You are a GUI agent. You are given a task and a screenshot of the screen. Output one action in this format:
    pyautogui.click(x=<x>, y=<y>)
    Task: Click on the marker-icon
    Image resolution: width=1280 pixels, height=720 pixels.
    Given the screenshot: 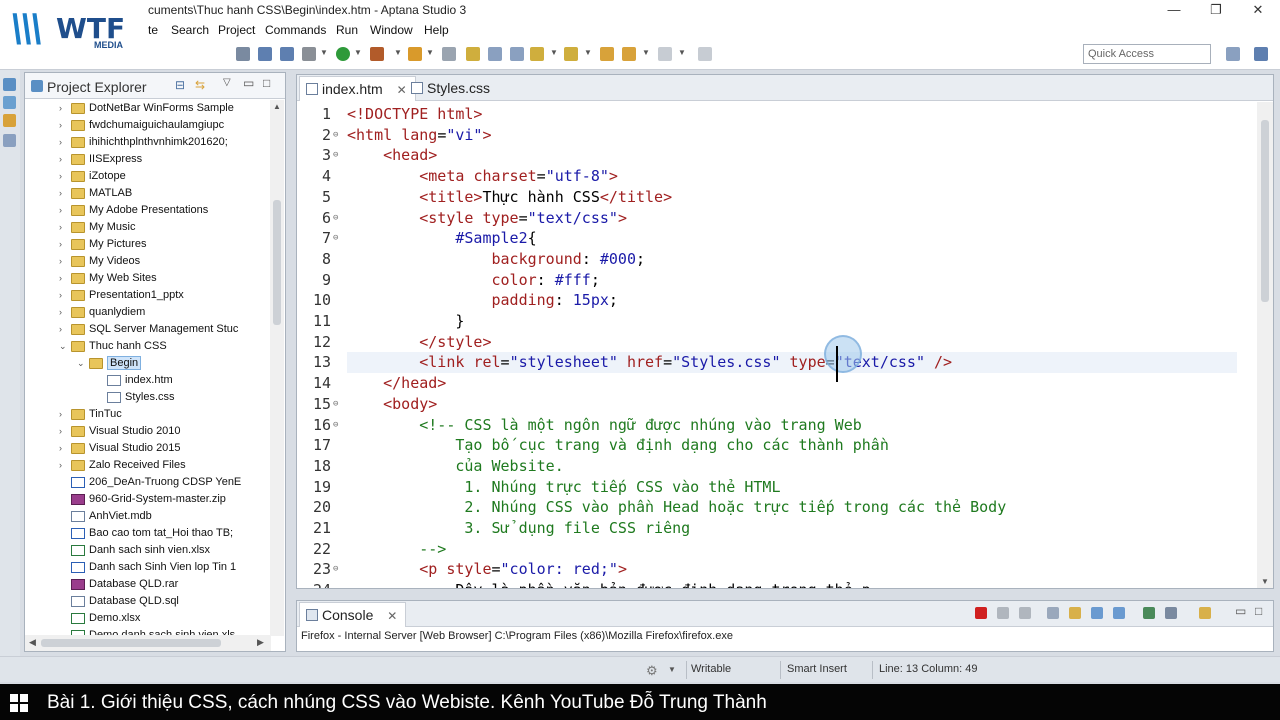 What is the action you would take?
    pyautogui.click(x=473, y=54)
    